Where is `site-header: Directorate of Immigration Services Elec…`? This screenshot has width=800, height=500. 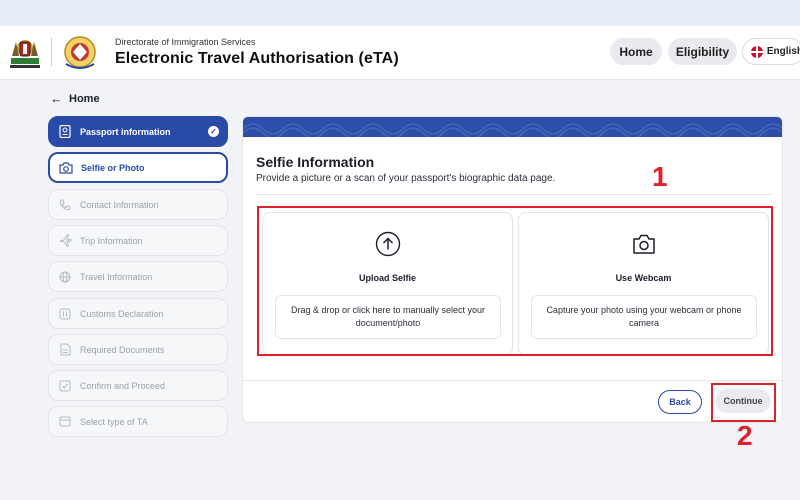
site-header: Directorate of Immigration Services Elec… is located at coordinates (400, 53).